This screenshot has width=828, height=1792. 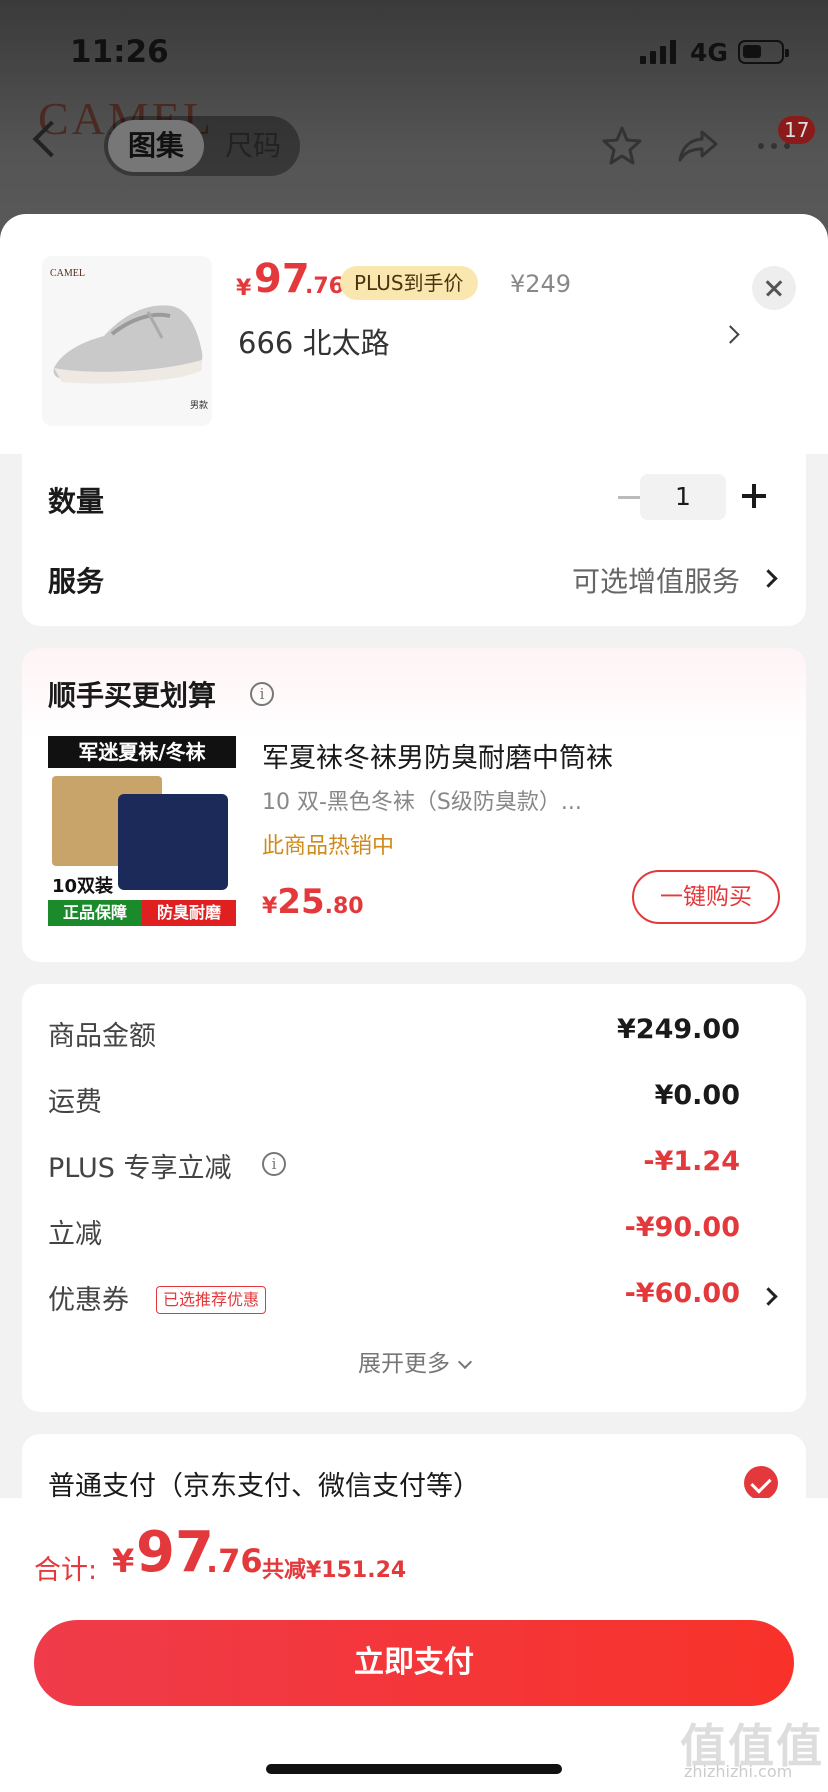 What do you see at coordinates (541, 284) in the screenshot?
I see `original-price: ¥249` at bounding box center [541, 284].